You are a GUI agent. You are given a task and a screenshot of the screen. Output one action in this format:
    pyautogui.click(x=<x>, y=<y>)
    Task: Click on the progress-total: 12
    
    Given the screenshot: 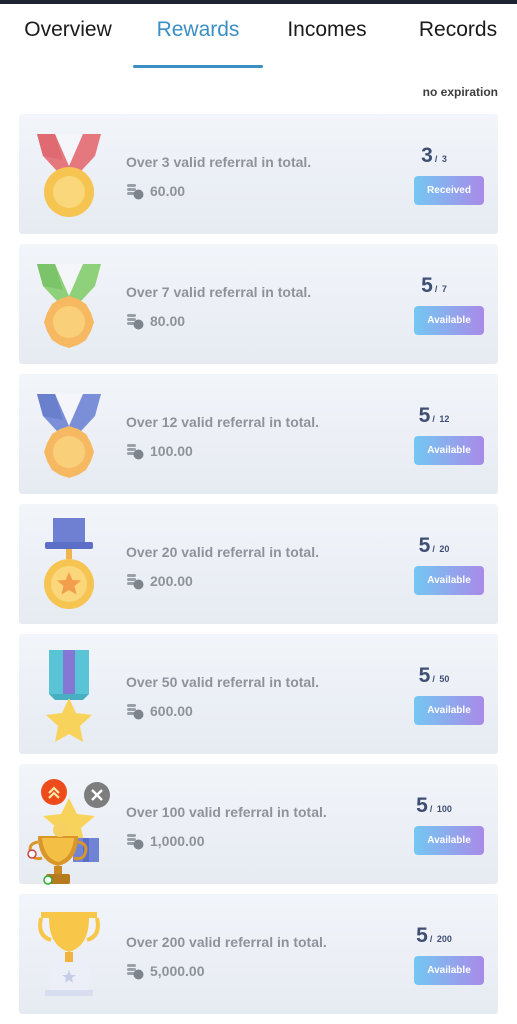 What is the action you would take?
    pyautogui.click(x=444, y=419)
    